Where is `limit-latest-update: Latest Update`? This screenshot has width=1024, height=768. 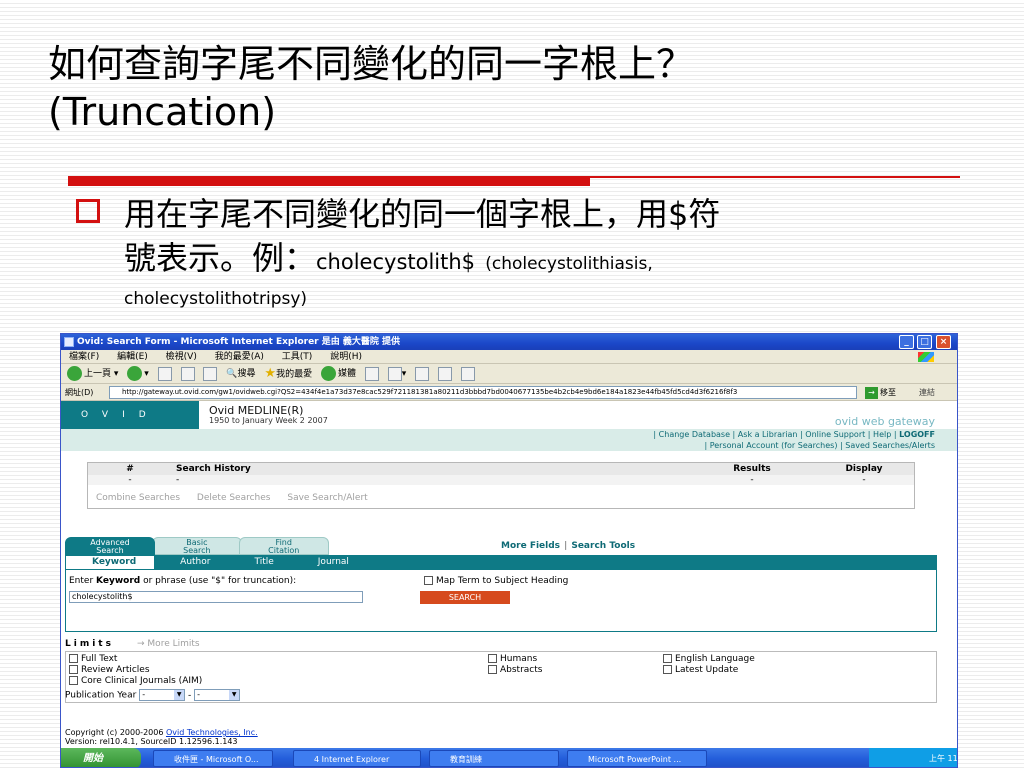 limit-latest-update: Latest Update is located at coordinates (700, 670).